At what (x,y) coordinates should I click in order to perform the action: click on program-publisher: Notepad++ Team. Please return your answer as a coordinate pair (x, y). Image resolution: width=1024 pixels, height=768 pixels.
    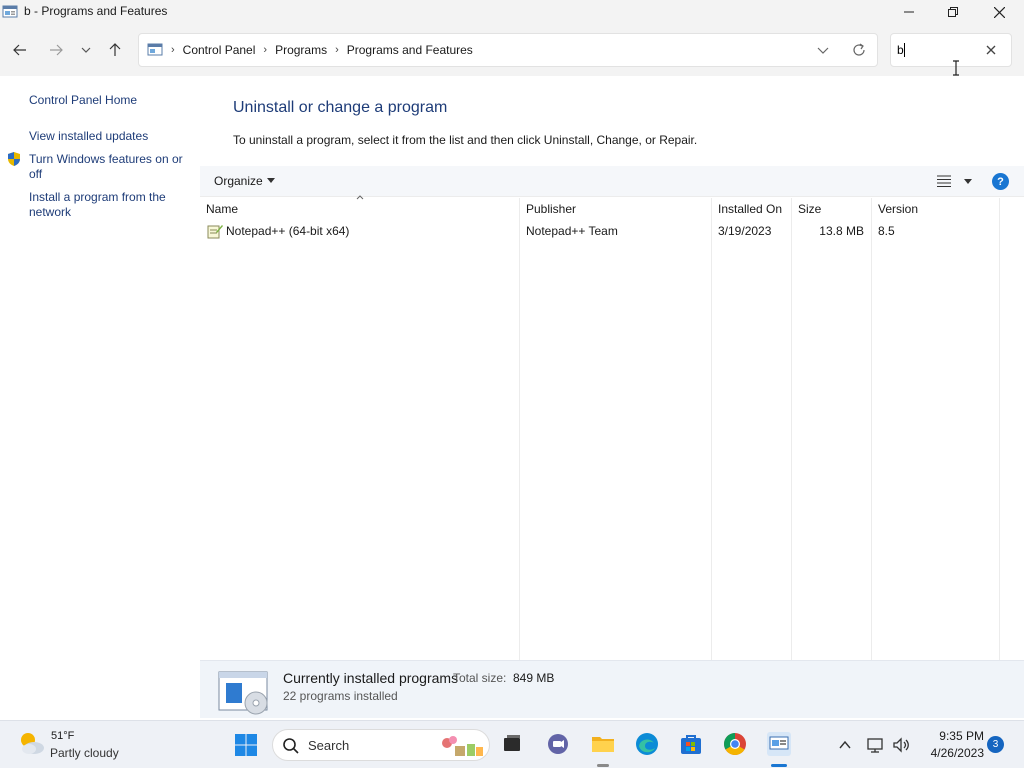
    Looking at the image, I should click on (572, 231).